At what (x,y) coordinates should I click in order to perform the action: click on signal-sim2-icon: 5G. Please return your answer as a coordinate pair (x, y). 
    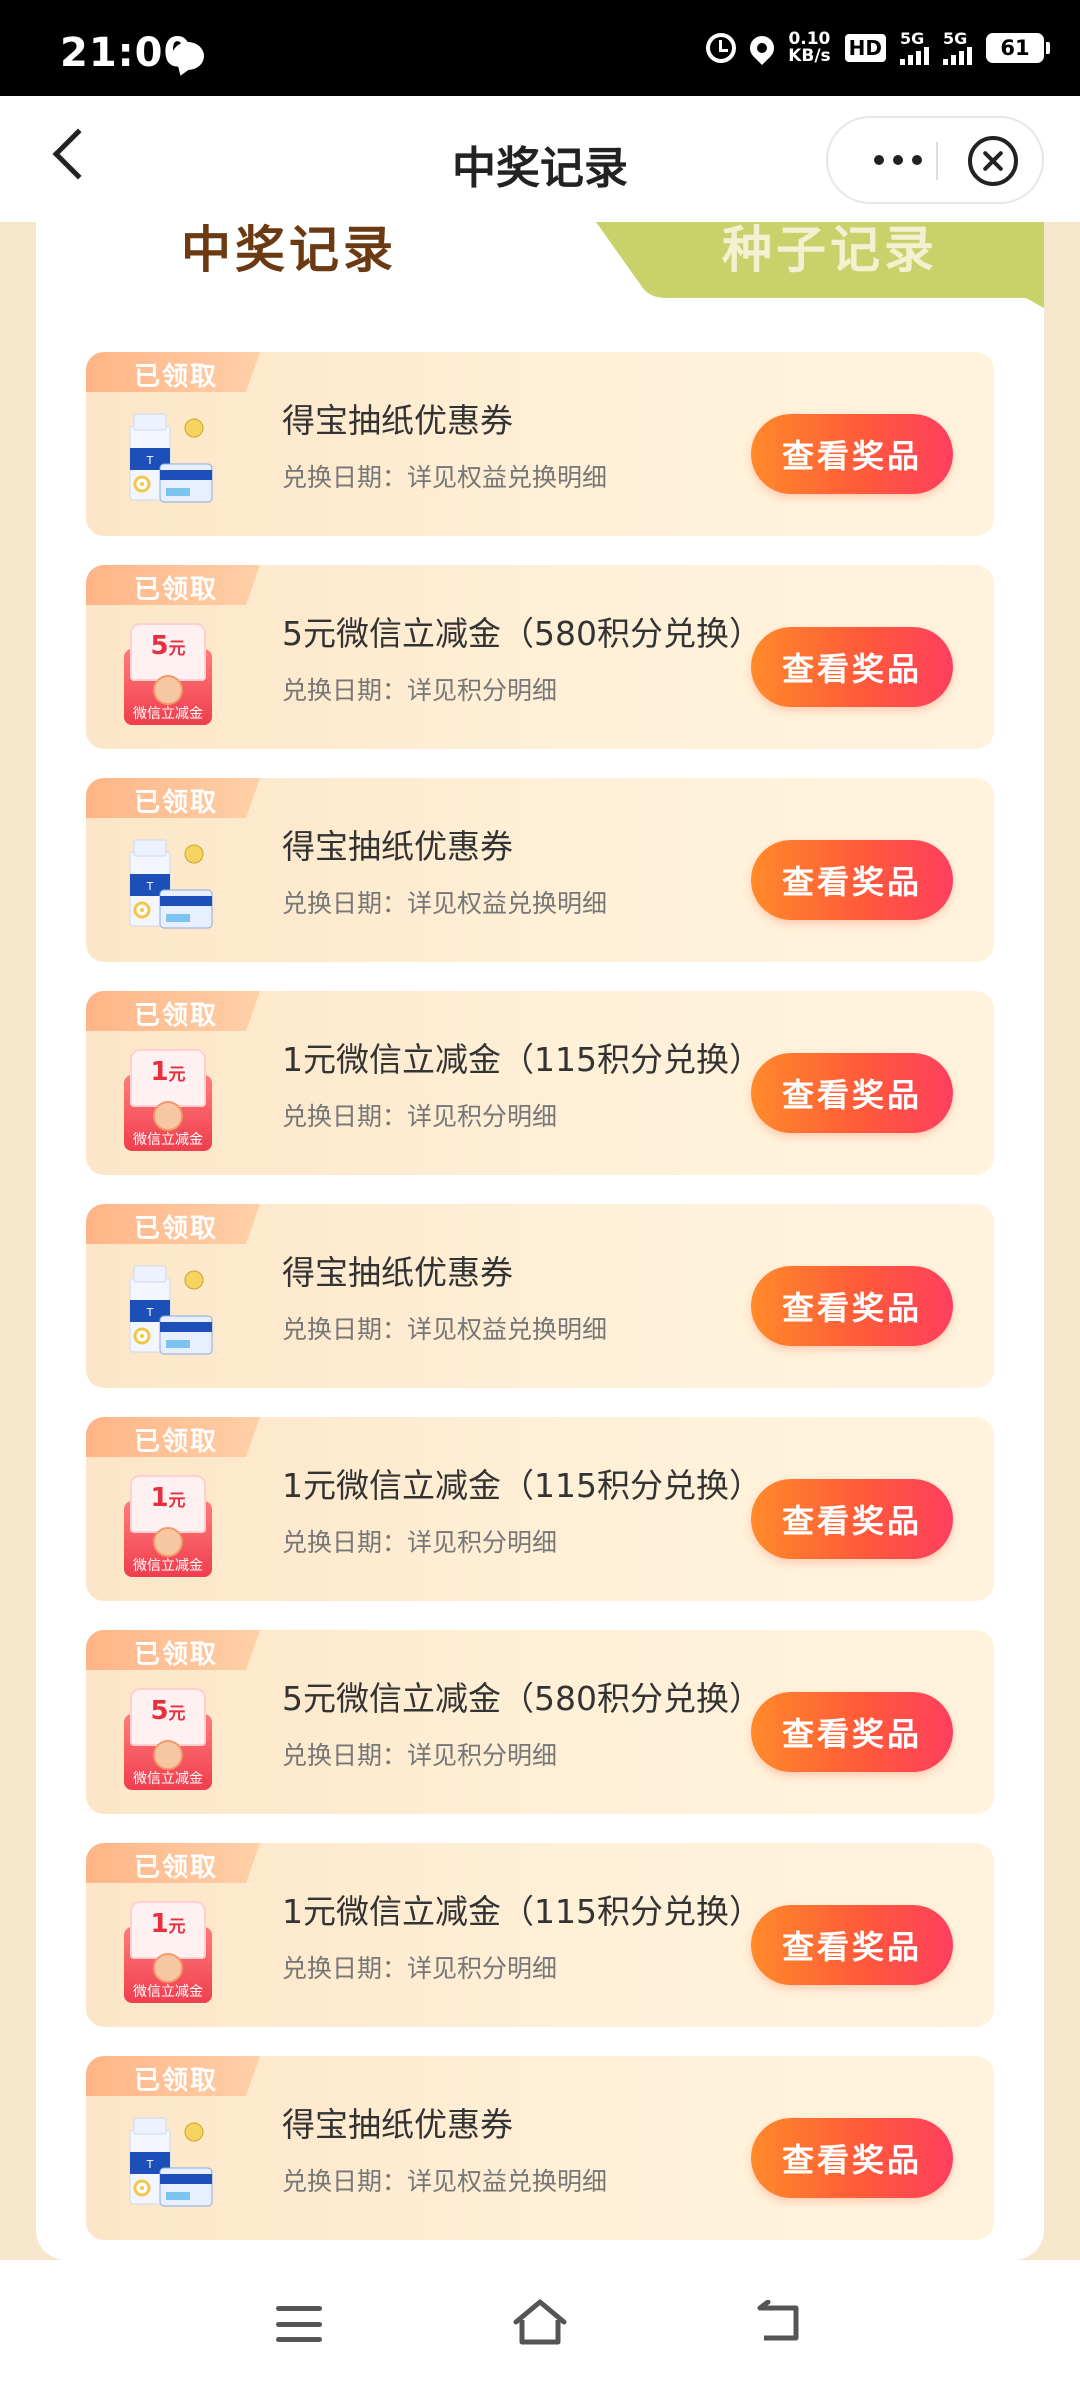
    Looking at the image, I should click on (957, 48).